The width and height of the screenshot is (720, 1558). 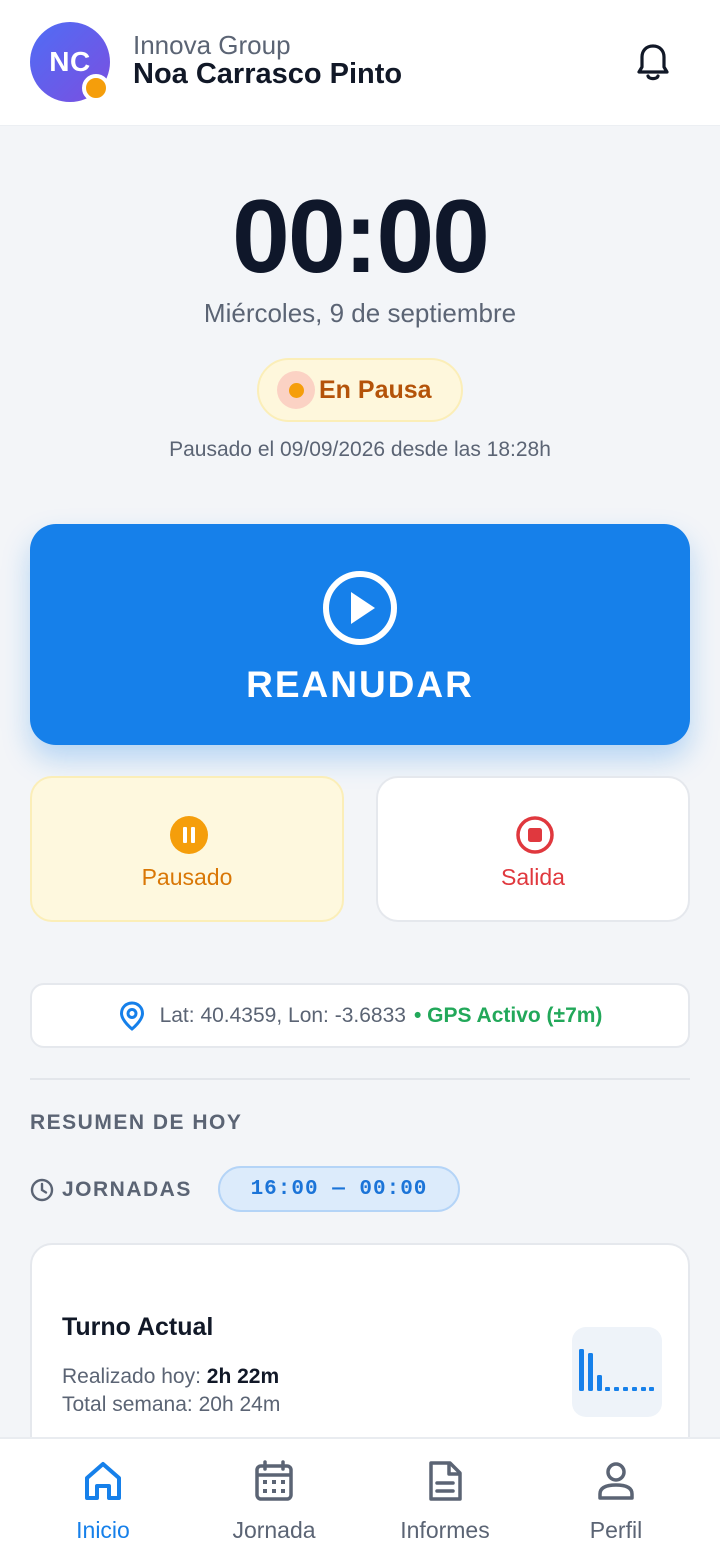 I want to click on jornada-range-badge: 16:00 — 00:00, so click(x=339, y=1189).